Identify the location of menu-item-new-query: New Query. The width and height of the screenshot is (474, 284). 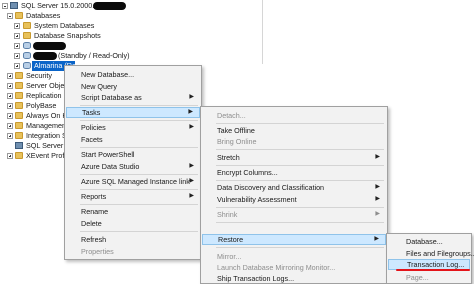
(133, 86).